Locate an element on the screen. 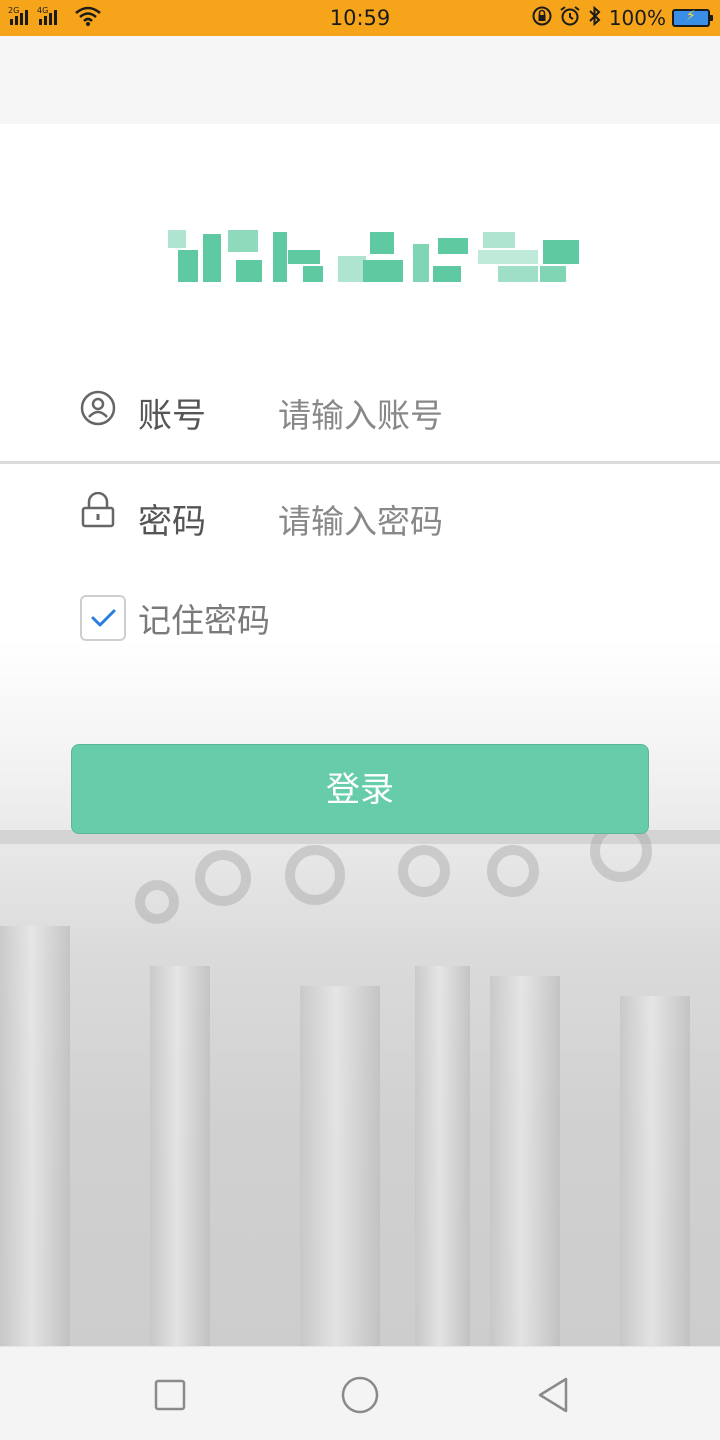  account-input is located at coordinates (468, 415).